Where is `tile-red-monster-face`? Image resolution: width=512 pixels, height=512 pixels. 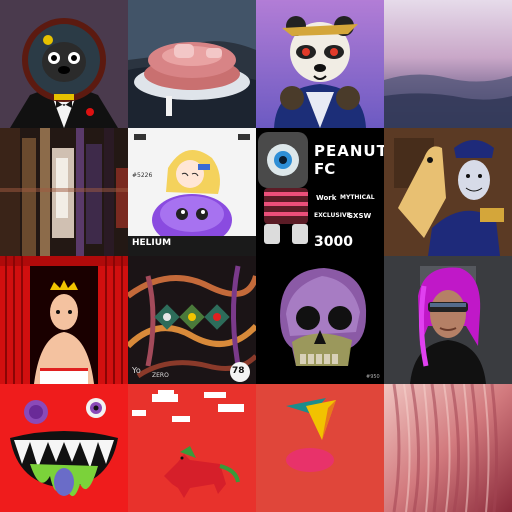 tile-red-monster-face is located at coordinates (64, 448).